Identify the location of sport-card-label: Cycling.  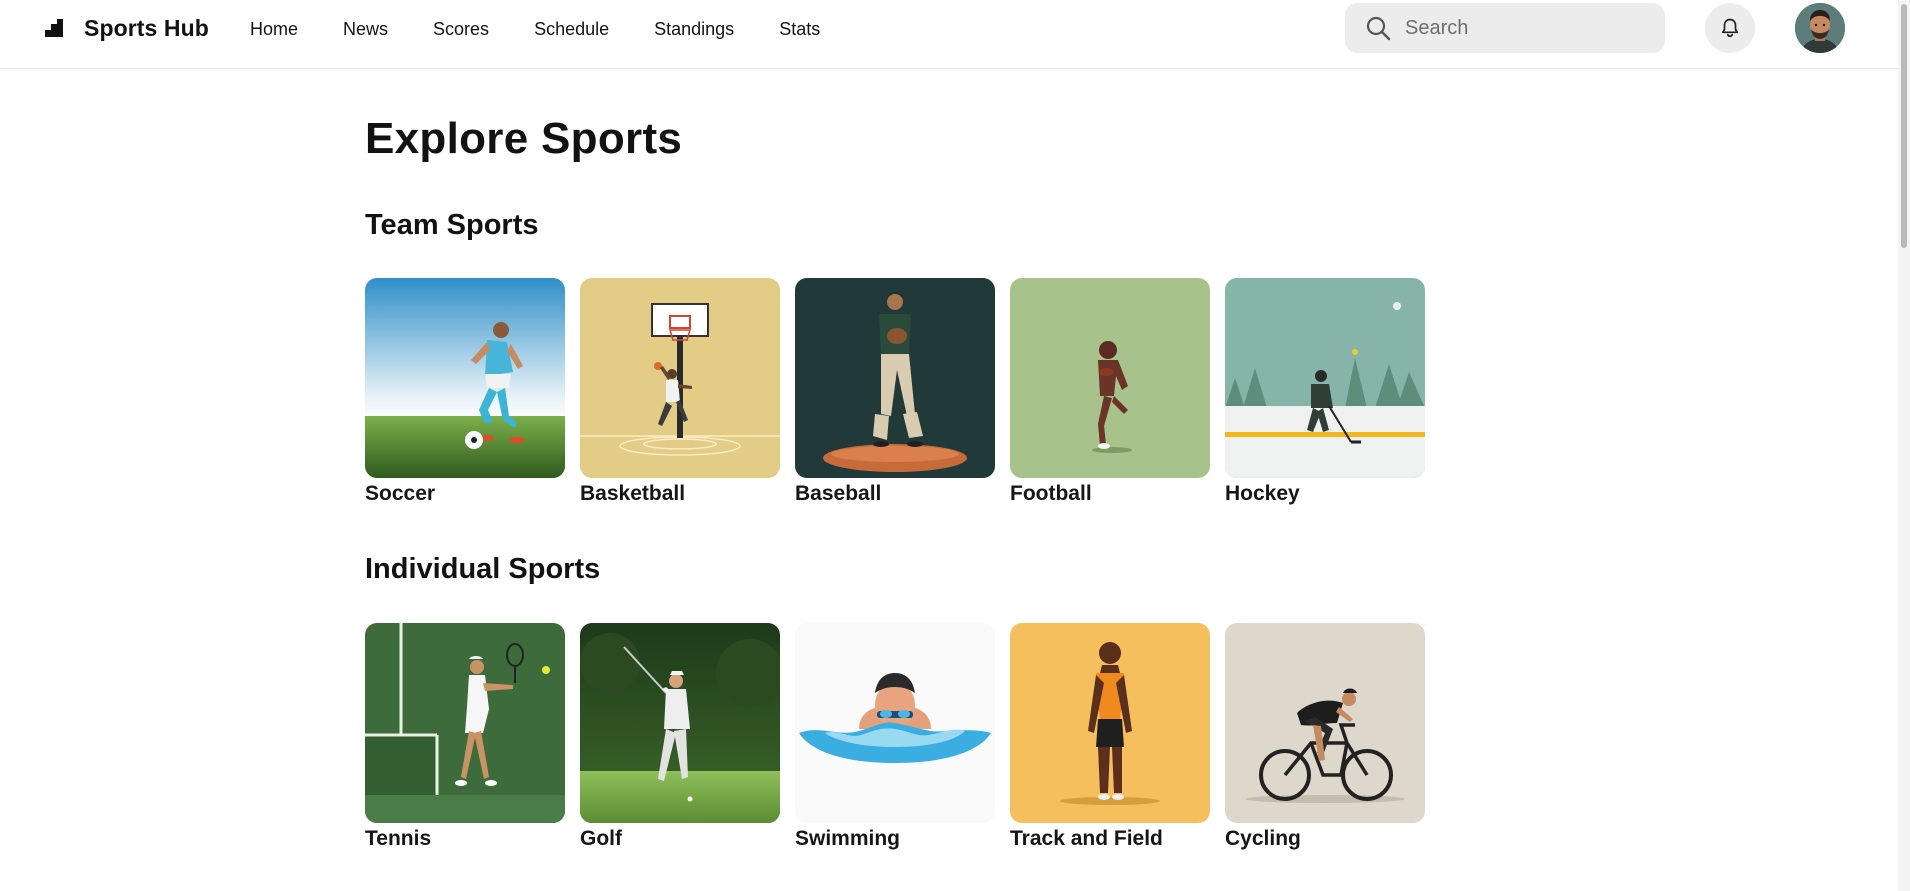
(1263, 838).